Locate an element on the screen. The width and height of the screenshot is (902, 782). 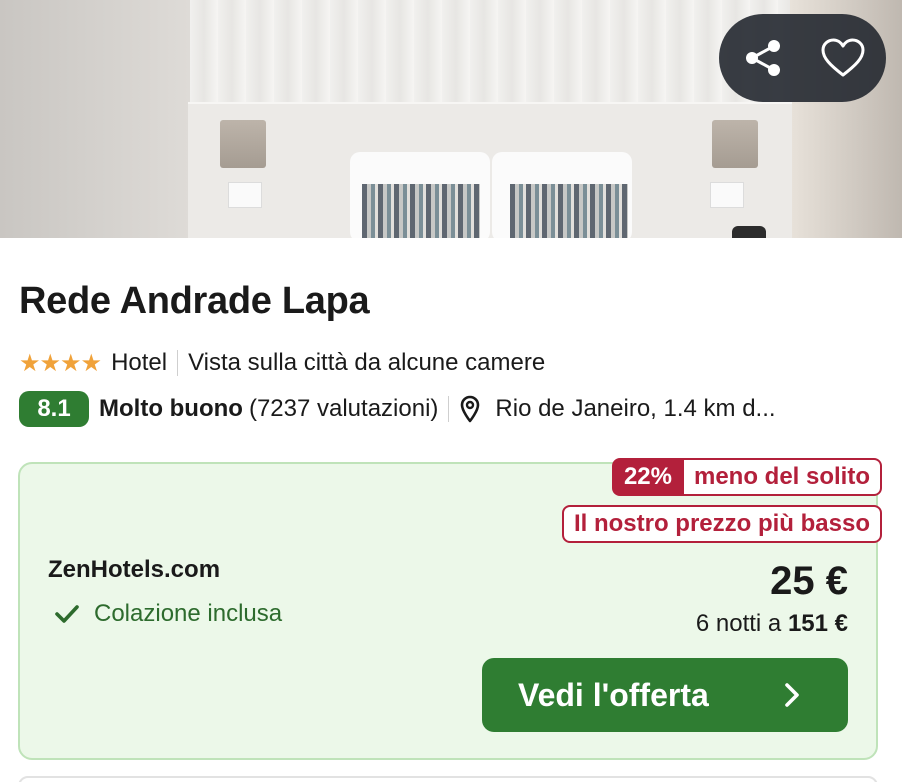
photo-headboard is located at coordinates (490, 170).